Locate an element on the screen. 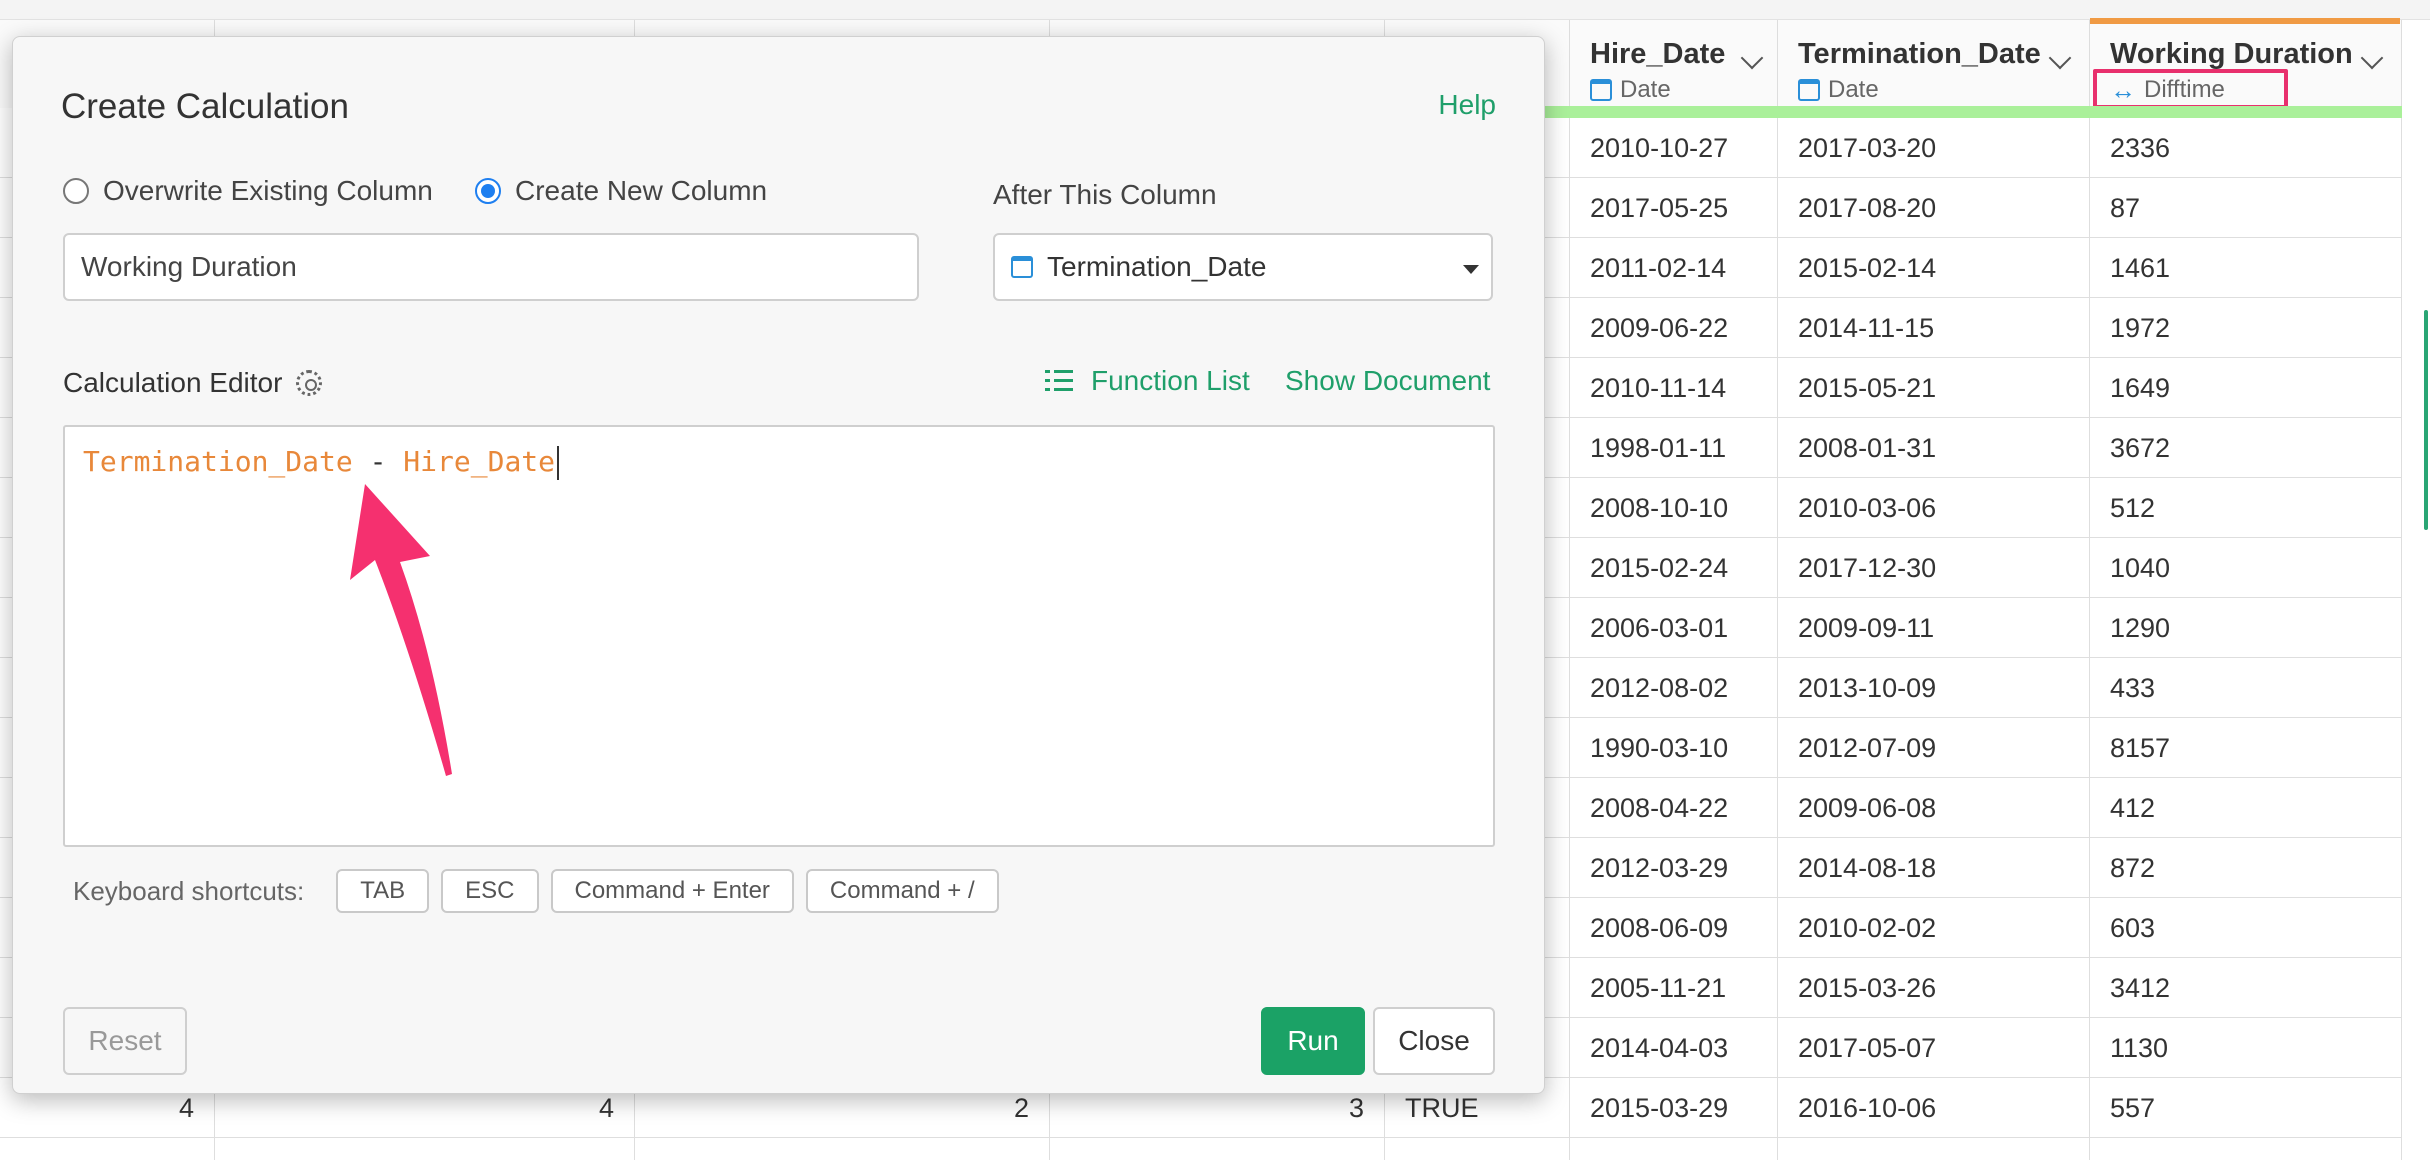 The width and height of the screenshot is (2430, 1160). table-cell: 2017-03-20 is located at coordinates (1934, 148).